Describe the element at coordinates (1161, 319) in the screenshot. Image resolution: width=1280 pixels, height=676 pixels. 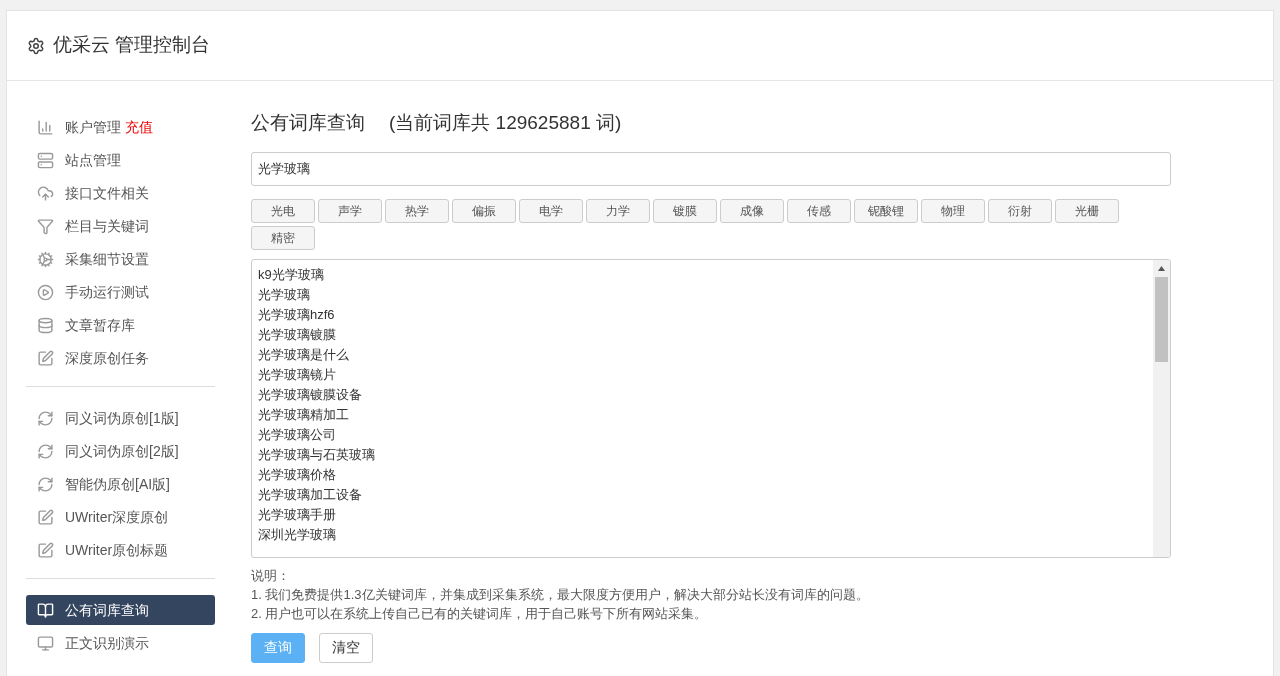
I see `scrollbar-thumb` at that location.